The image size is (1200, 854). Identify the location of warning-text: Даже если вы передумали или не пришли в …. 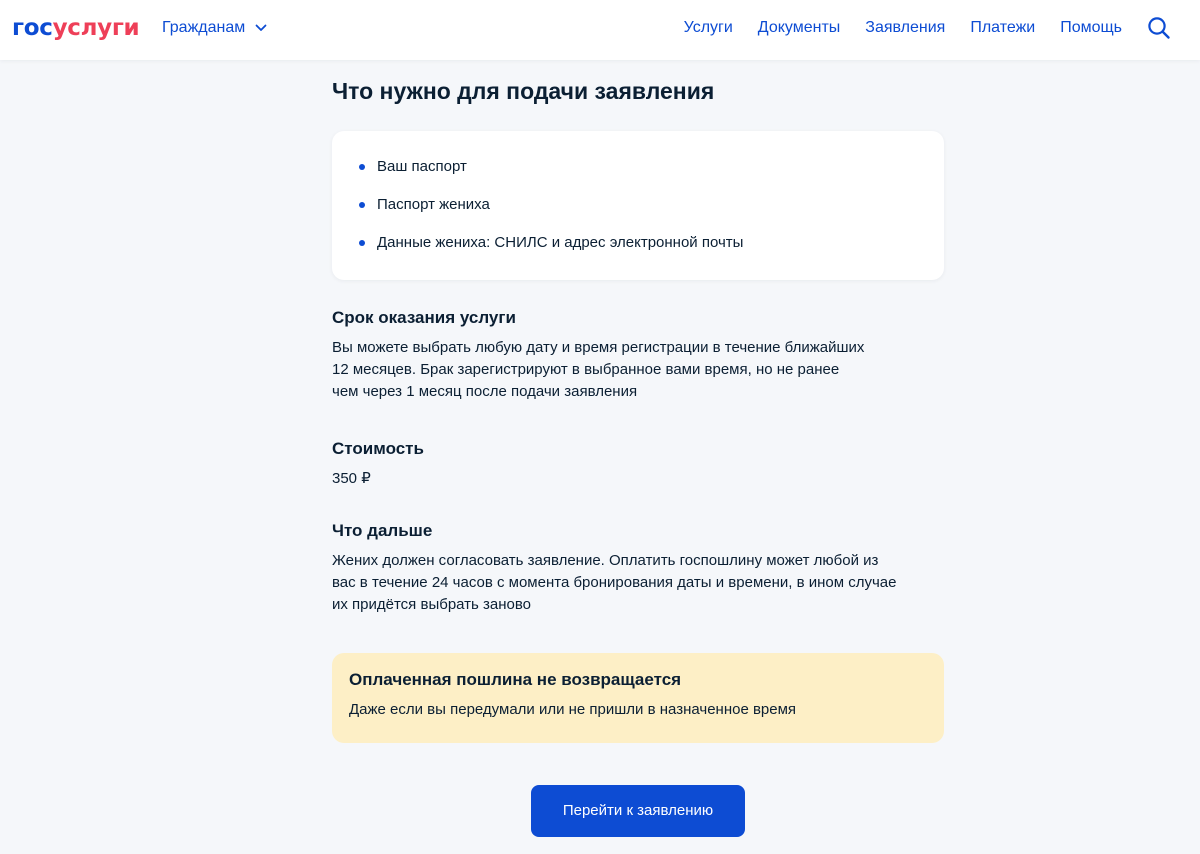
(573, 709).